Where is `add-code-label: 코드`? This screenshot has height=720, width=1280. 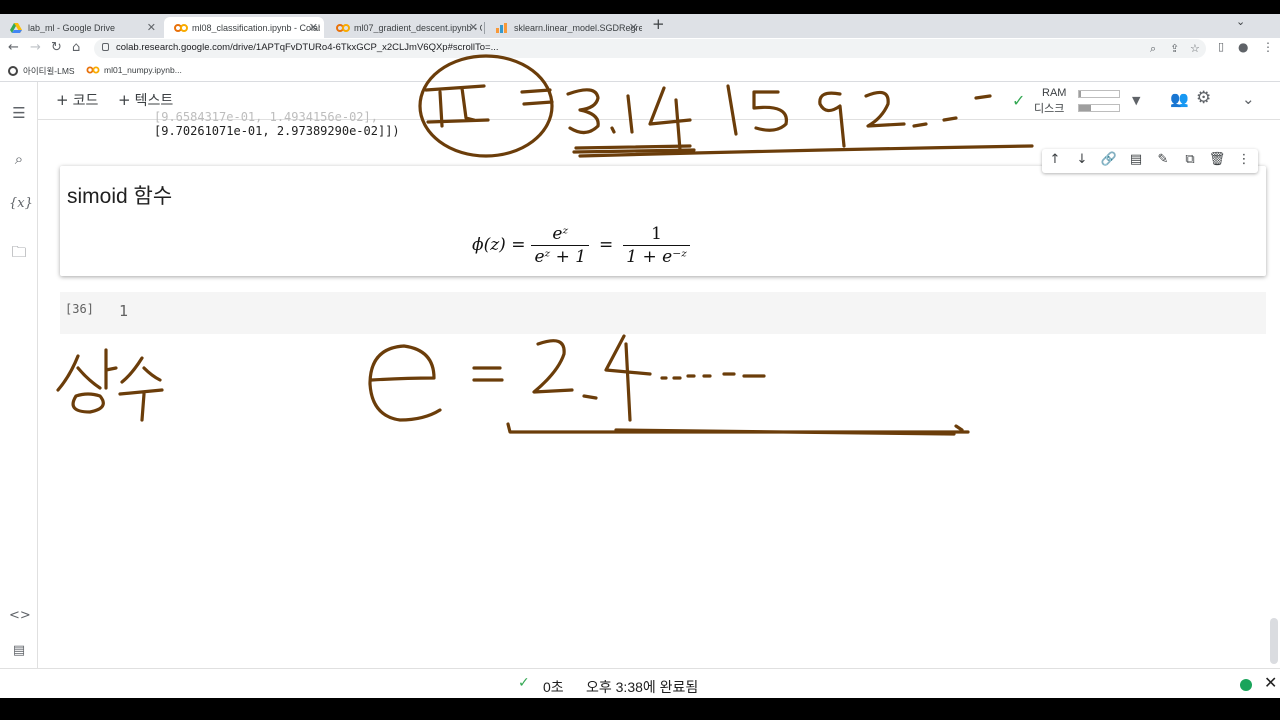 add-code-label: 코드 is located at coordinates (85, 101).